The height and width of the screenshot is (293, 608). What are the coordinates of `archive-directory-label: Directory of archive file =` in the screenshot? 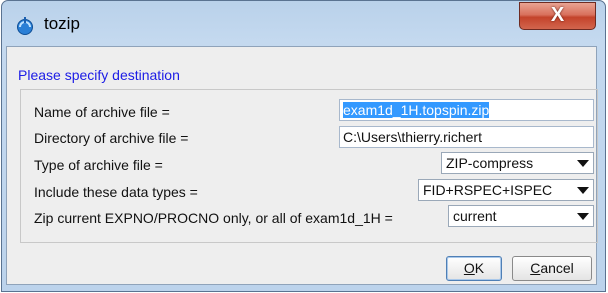 It's located at (111, 138).